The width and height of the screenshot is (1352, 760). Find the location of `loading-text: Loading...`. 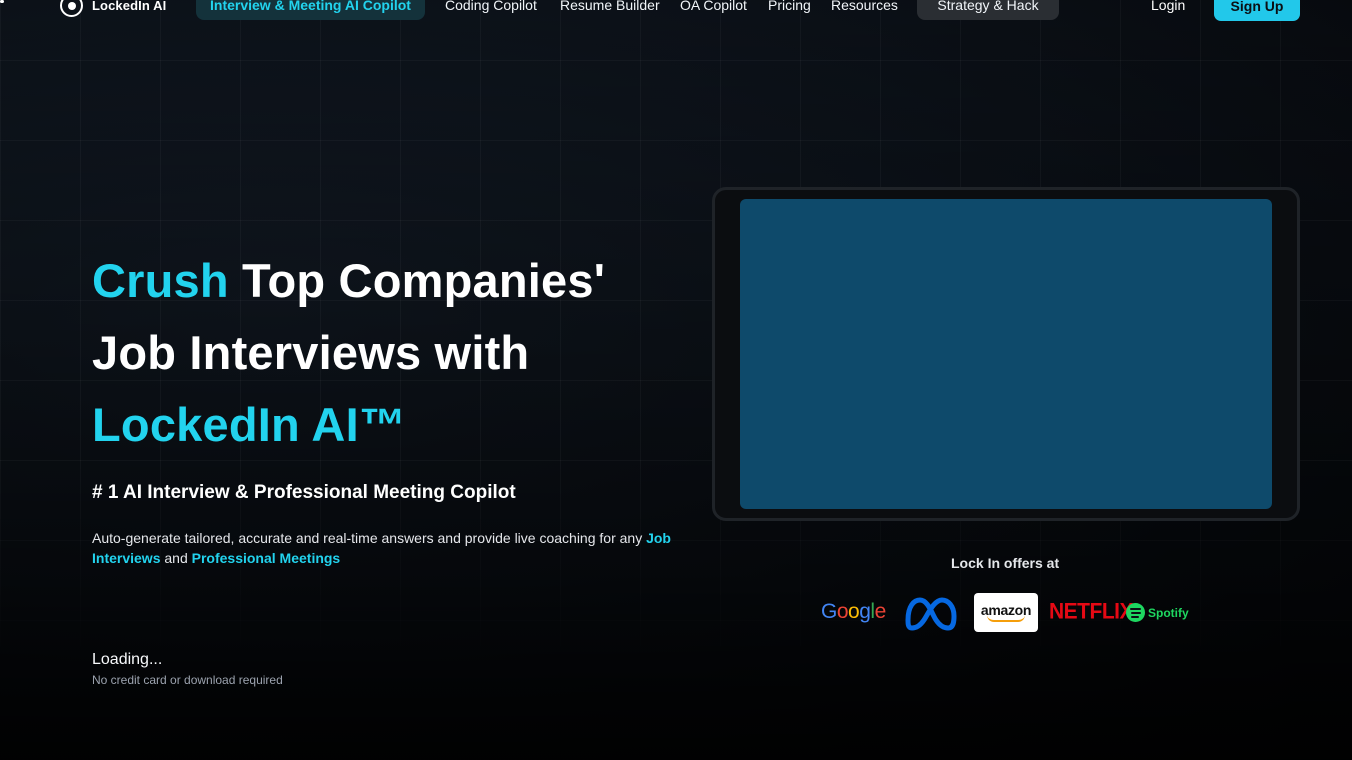

loading-text: Loading... is located at coordinates (127, 659).